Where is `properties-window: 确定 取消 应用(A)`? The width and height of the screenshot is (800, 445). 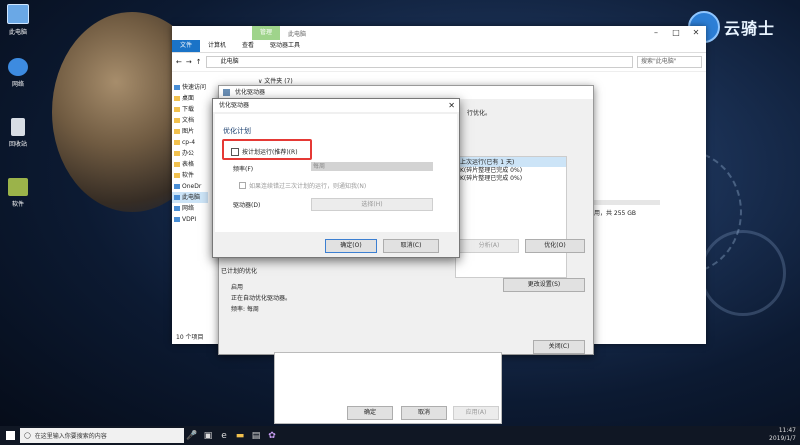
properties-window: 确定 取消 应用(A) is located at coordinates (388, 388).